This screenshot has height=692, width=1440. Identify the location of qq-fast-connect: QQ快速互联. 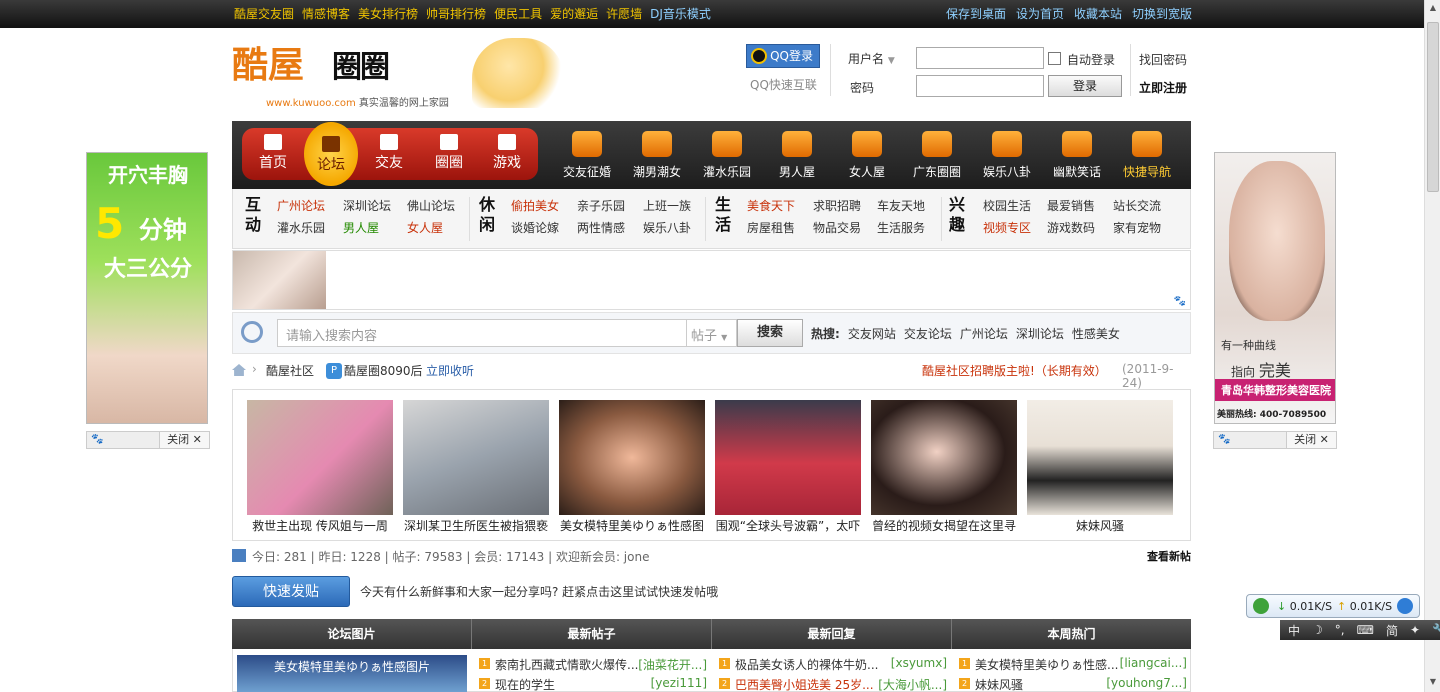
(783, 84).